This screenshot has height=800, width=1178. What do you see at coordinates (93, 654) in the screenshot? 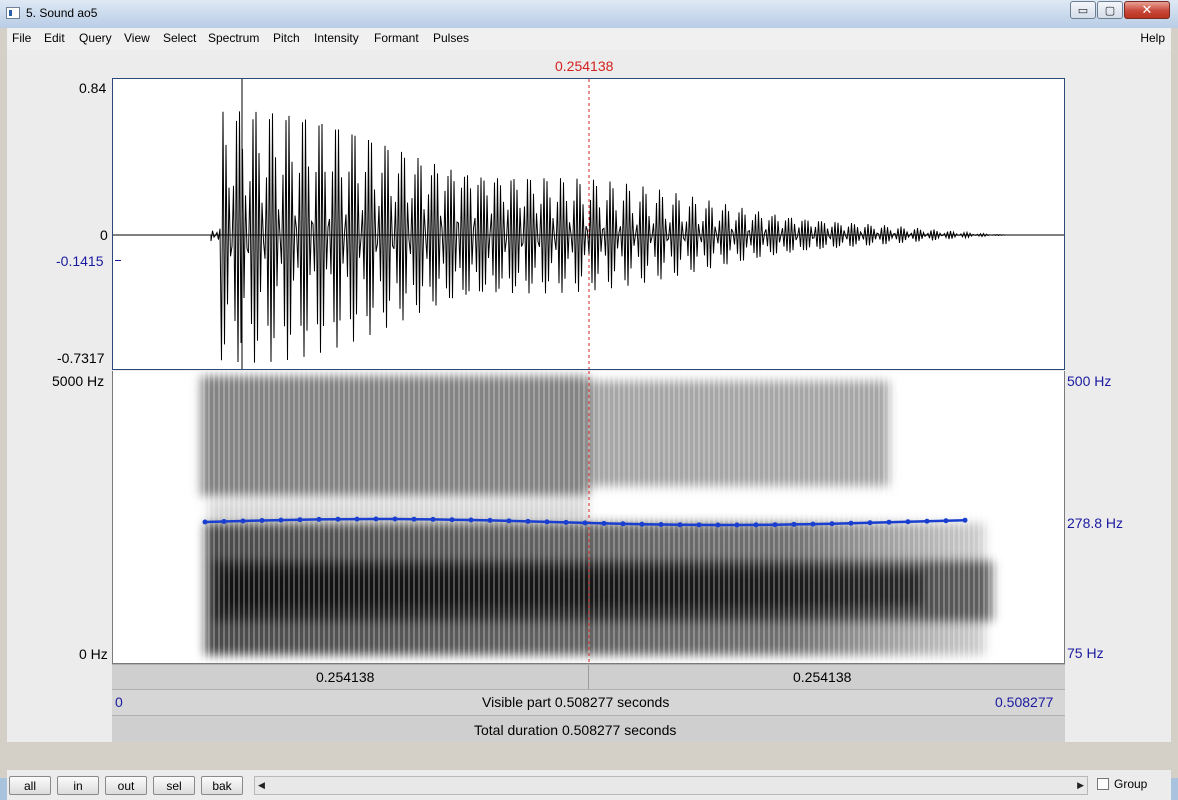
I see `freq-bottom-label: 0 Hz` at bounding box center [93, 654].